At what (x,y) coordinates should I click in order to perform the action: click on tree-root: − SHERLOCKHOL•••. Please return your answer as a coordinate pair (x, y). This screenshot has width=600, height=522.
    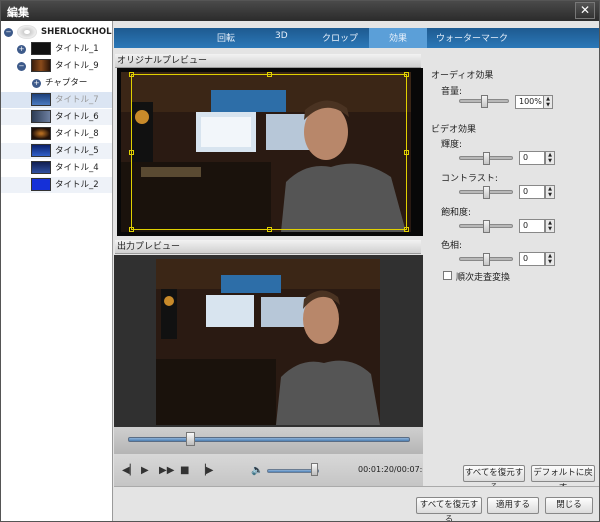
    Looking at the image, I should click on (56, 32).